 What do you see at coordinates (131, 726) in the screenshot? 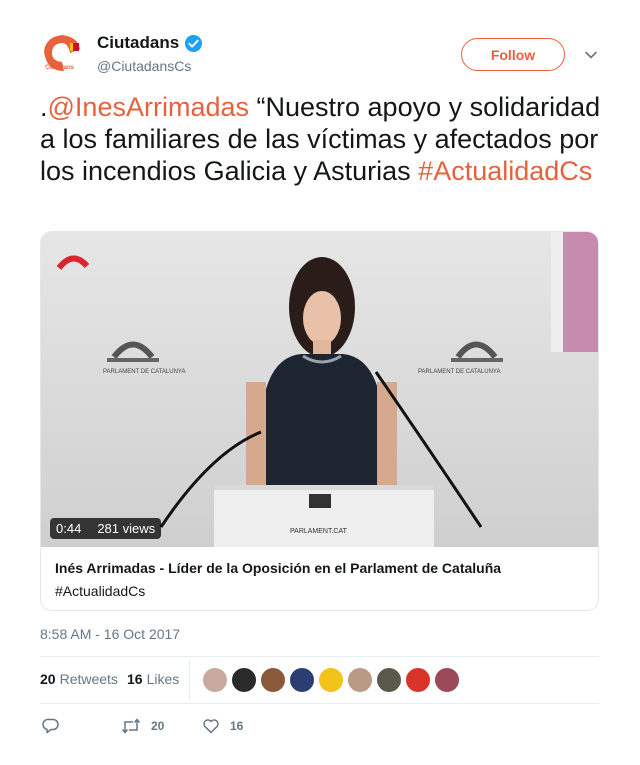
I see `retweet-icon` at bounding box center [131, 726].